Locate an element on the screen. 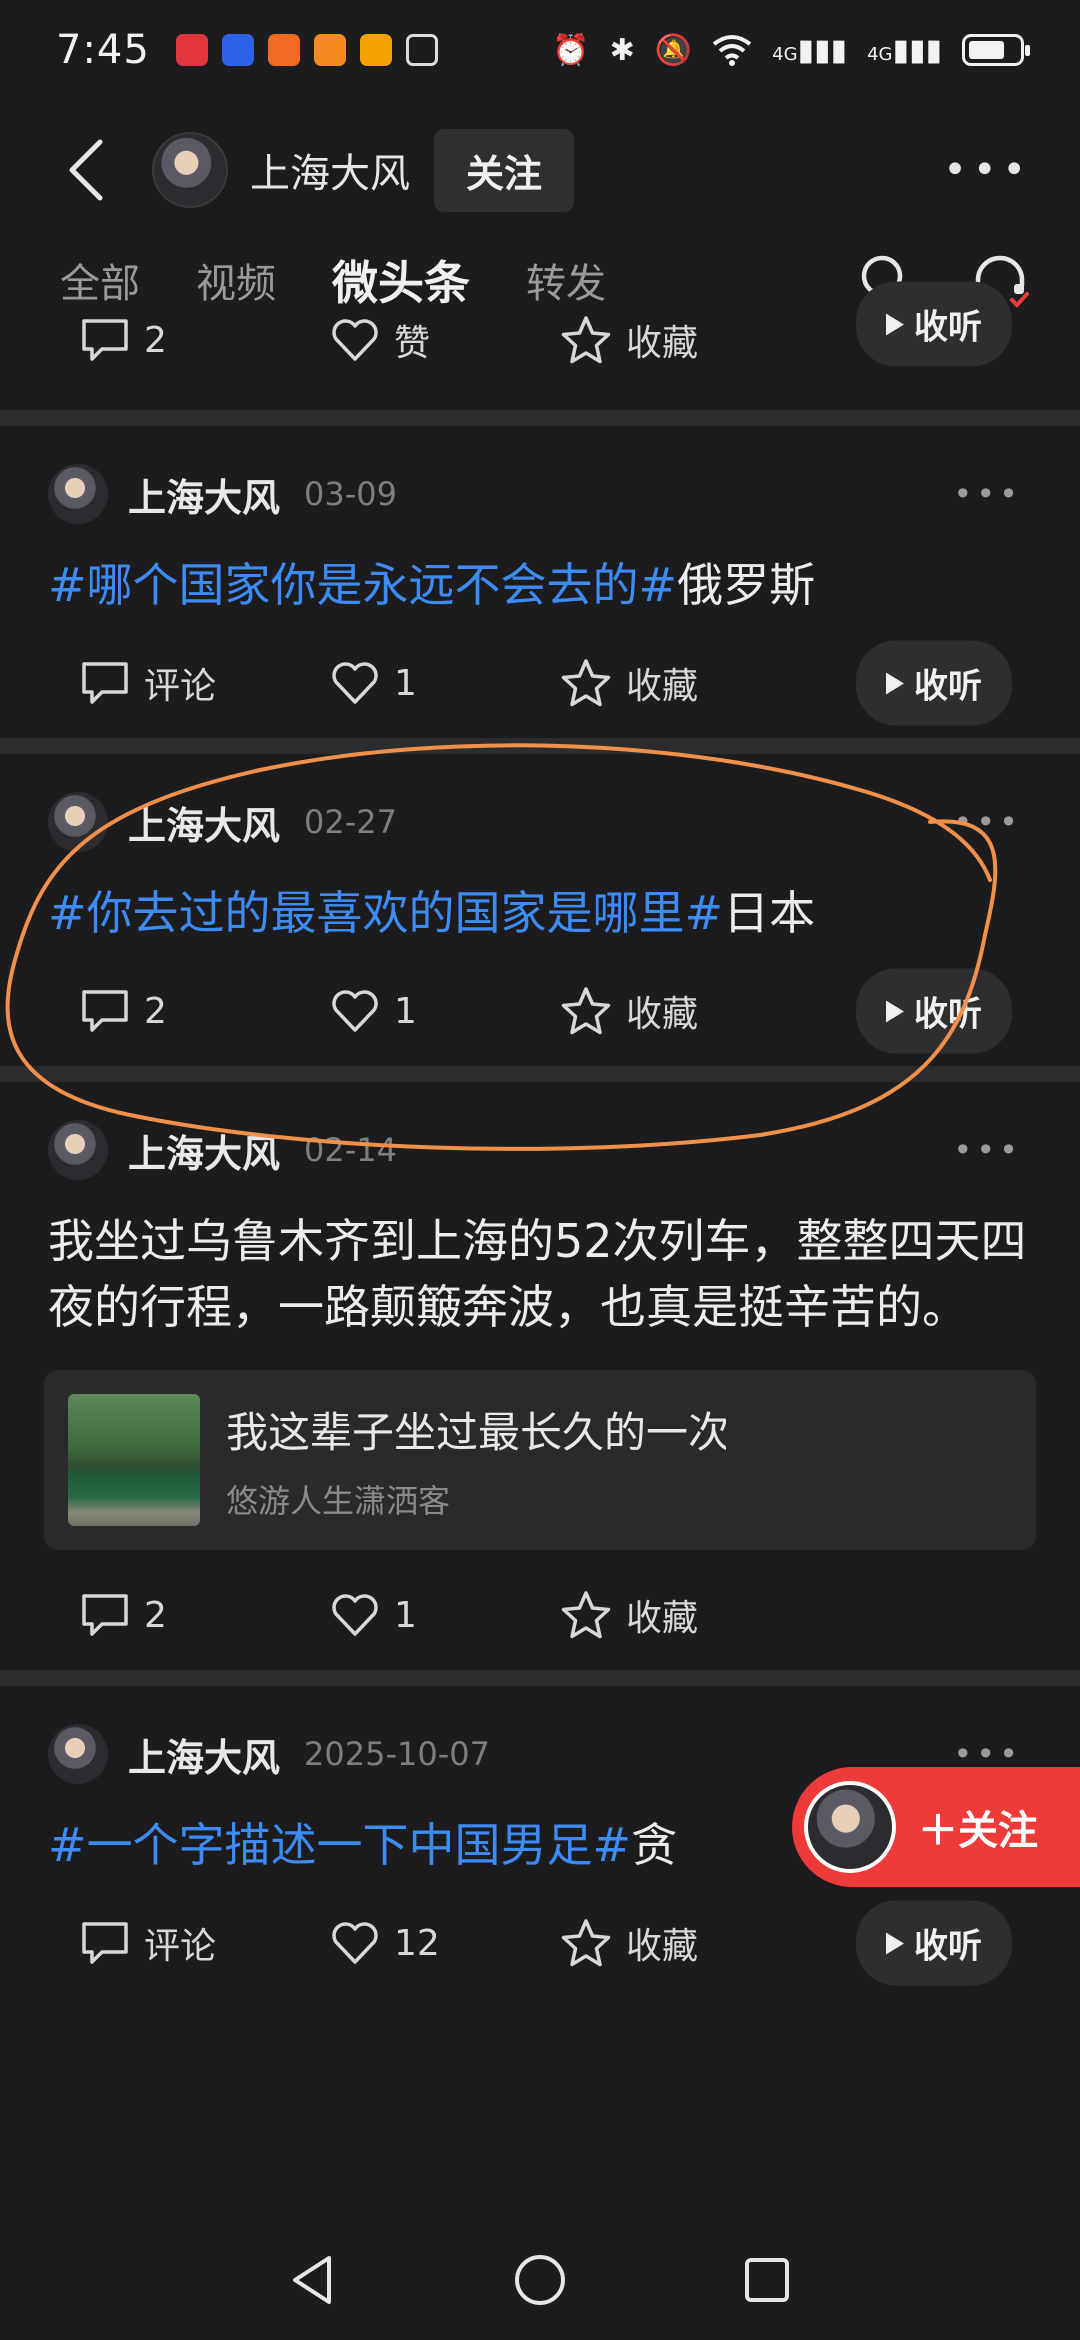  hashtag-link: #一个字描述一下中国男足# is located at coordinates (339, 1845).